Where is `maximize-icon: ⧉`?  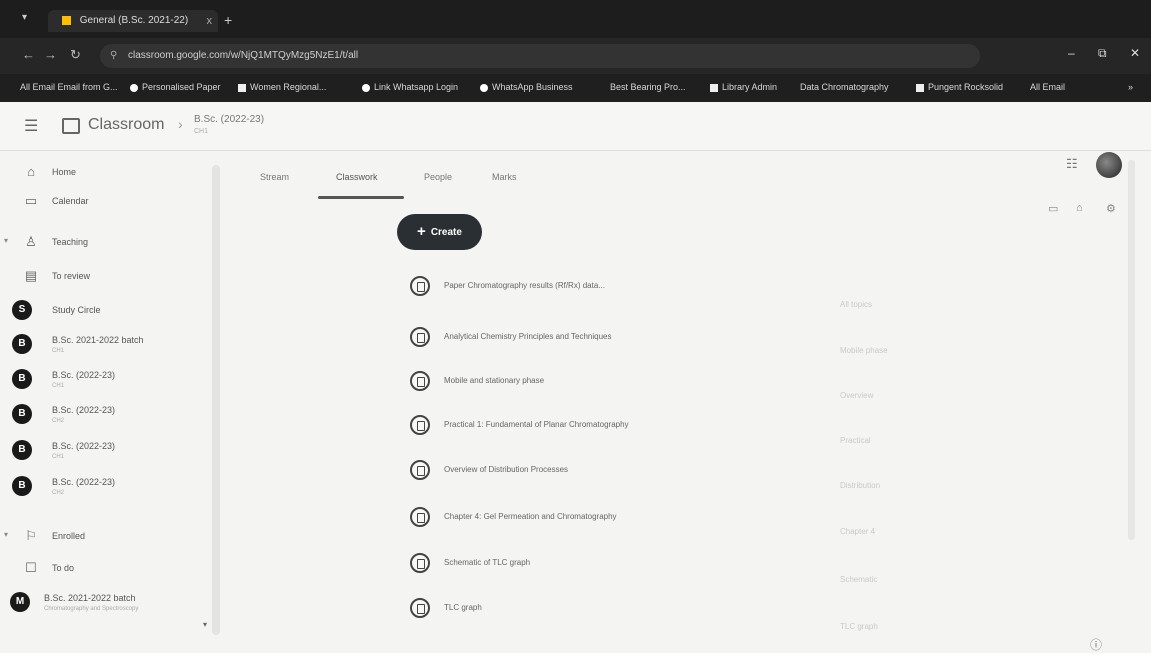
maximize-icon: ⧉ is located at coordinates (1102, 53).